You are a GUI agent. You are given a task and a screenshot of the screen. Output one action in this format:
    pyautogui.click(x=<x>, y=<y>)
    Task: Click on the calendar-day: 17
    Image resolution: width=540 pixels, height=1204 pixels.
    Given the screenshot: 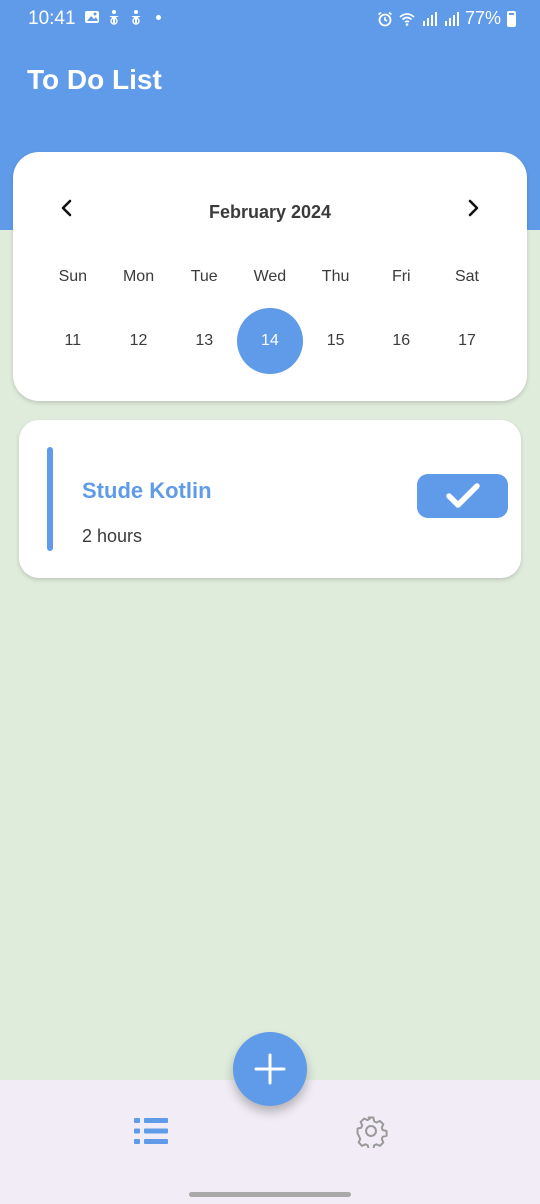 What is the action you would take?
    pyautogui.click(x=467, y=341)
    